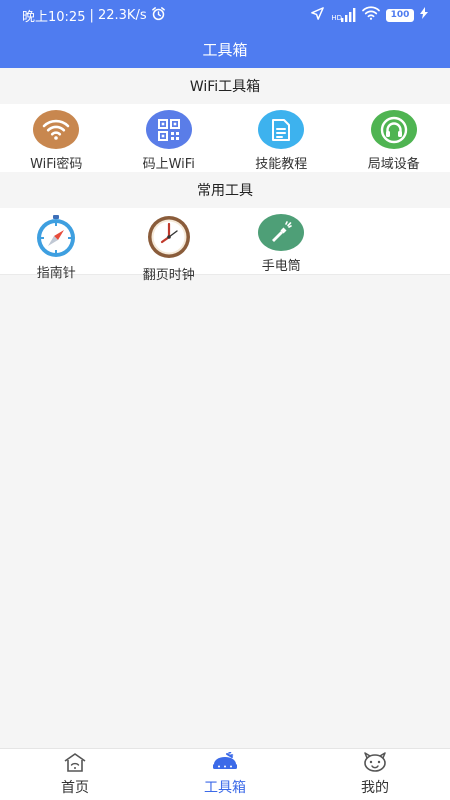 The image size is (450, 800). I want to click on status-time: 晚上10:25, so click(54, 17).